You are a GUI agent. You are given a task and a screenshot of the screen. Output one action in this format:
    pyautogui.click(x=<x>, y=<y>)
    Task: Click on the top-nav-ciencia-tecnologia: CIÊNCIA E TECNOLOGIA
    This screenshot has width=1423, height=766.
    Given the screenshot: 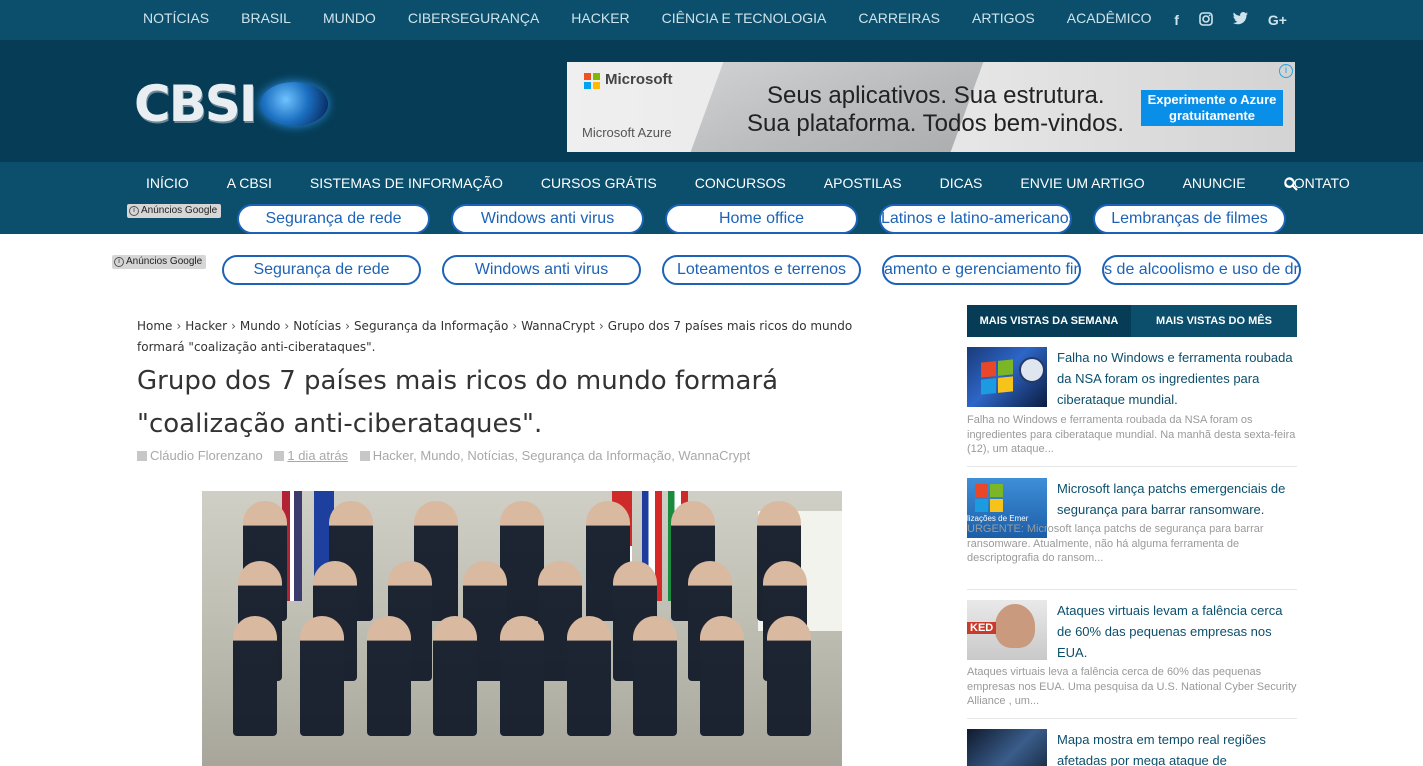 What is the action you would take?
    pyautogui.click(x=744, y=20)
    